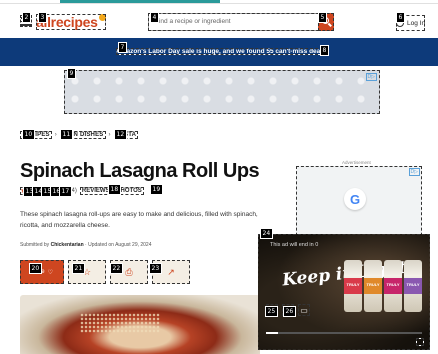  I want to click on recipe-hero-image, so click(140, 324).